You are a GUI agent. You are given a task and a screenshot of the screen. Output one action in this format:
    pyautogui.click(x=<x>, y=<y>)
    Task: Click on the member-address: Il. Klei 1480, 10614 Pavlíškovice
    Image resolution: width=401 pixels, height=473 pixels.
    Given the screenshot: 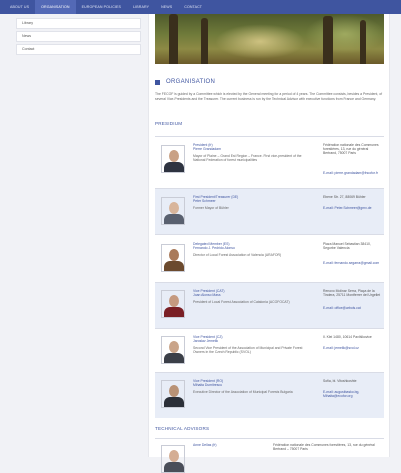 What is the action you would take?
    pyautogui.click(x=347, y=337)
    